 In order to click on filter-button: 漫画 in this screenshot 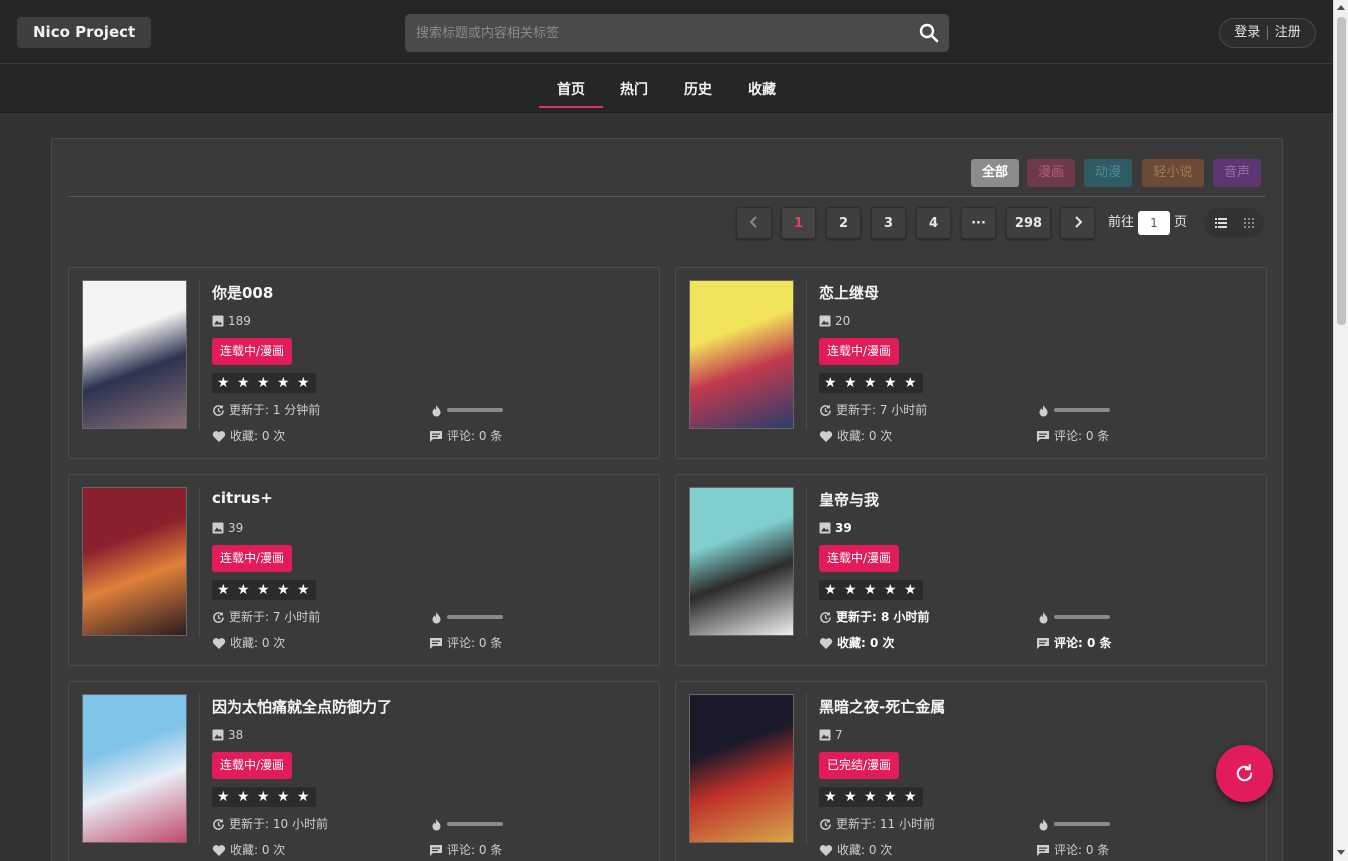, I will do `click(1051, 173)`.